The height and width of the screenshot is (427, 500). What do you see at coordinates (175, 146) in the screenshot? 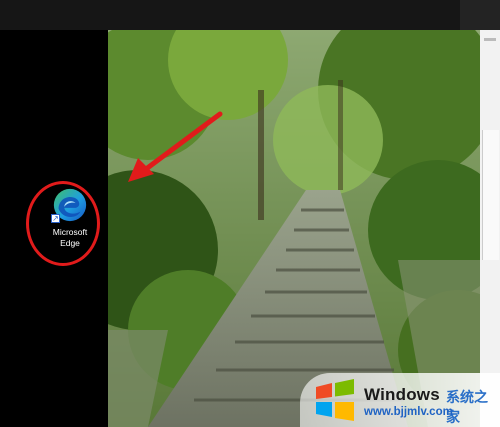
I see `red-pointer-arrow` at bounding box center [175, 146].